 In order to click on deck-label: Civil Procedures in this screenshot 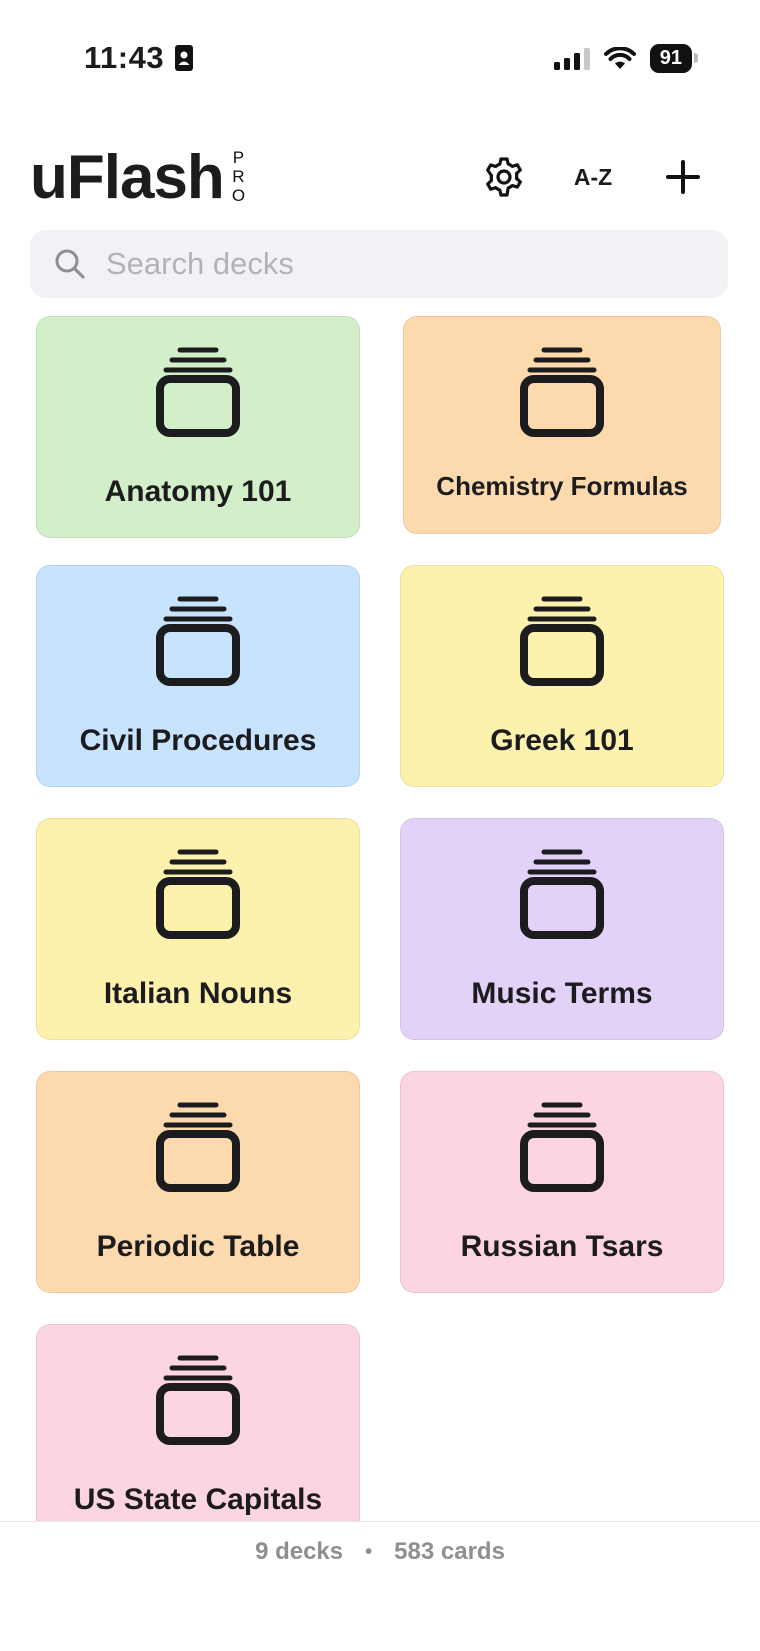, I will do `click(198, 740)`.